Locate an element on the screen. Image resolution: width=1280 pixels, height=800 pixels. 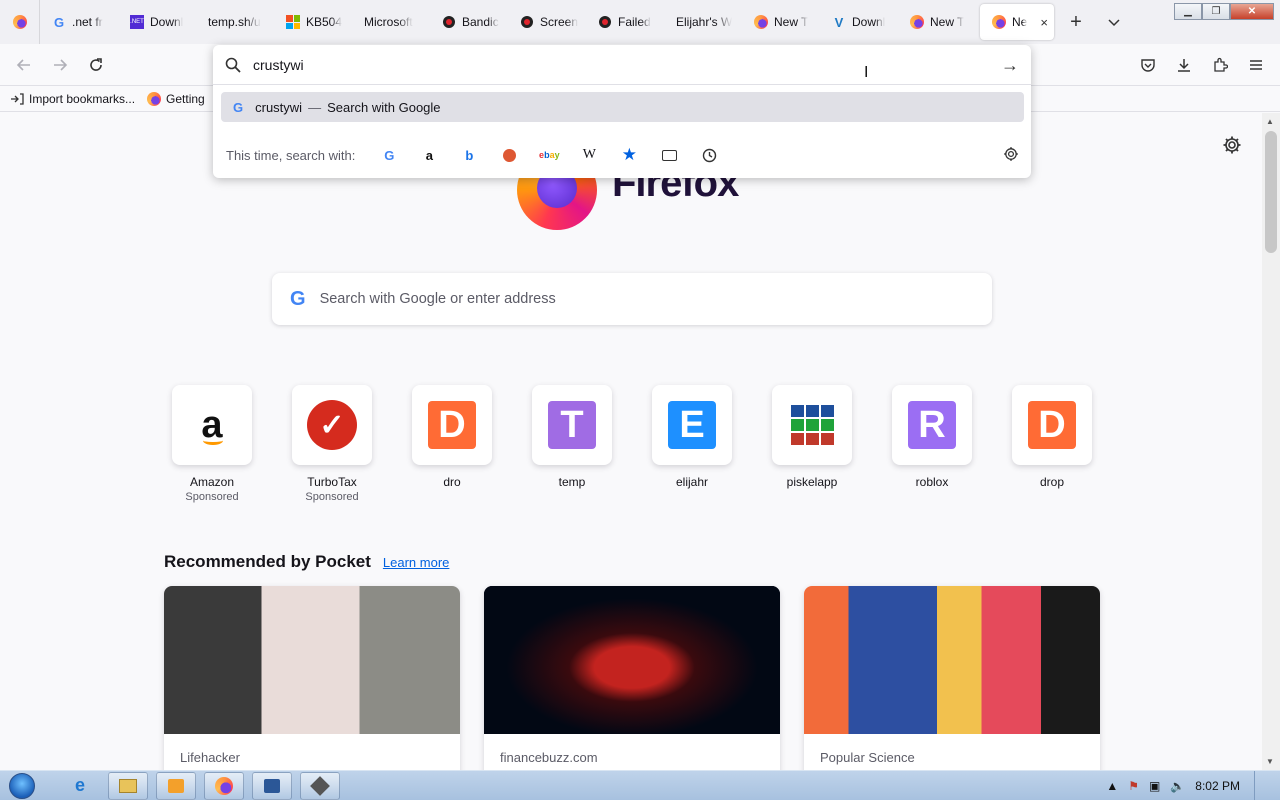
tab: V Downl is located at coordinates (859, 22).